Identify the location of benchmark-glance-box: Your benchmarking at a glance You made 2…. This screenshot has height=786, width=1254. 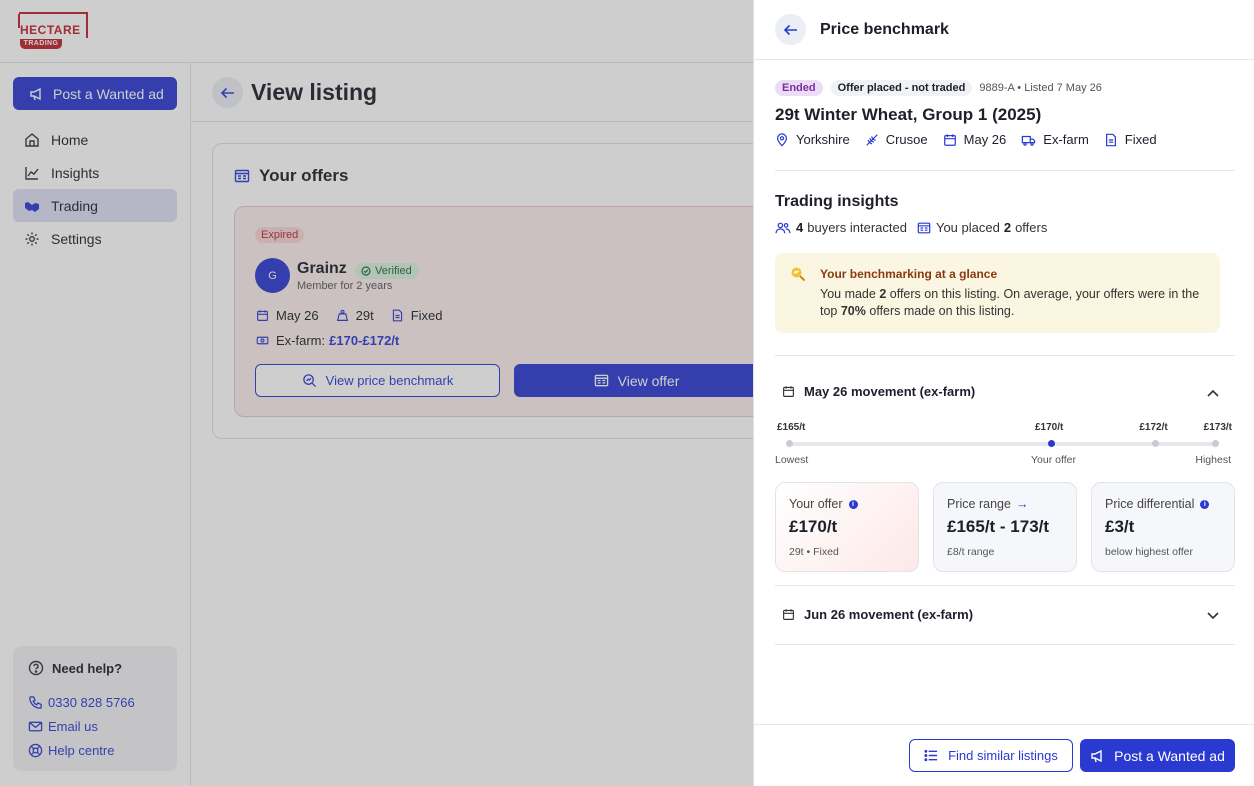
(997, 293).